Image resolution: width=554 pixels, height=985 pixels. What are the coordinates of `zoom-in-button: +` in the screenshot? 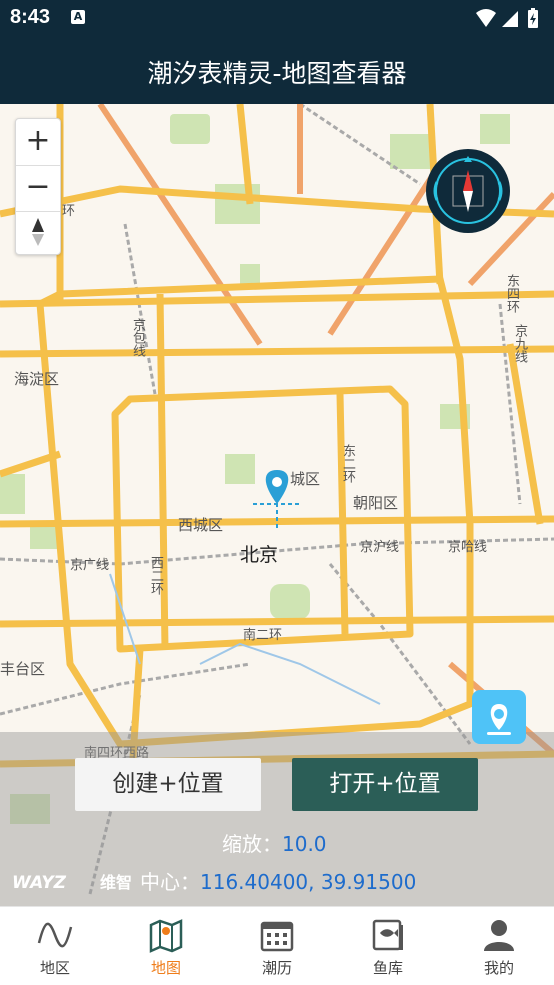 It's located at (38, 141).